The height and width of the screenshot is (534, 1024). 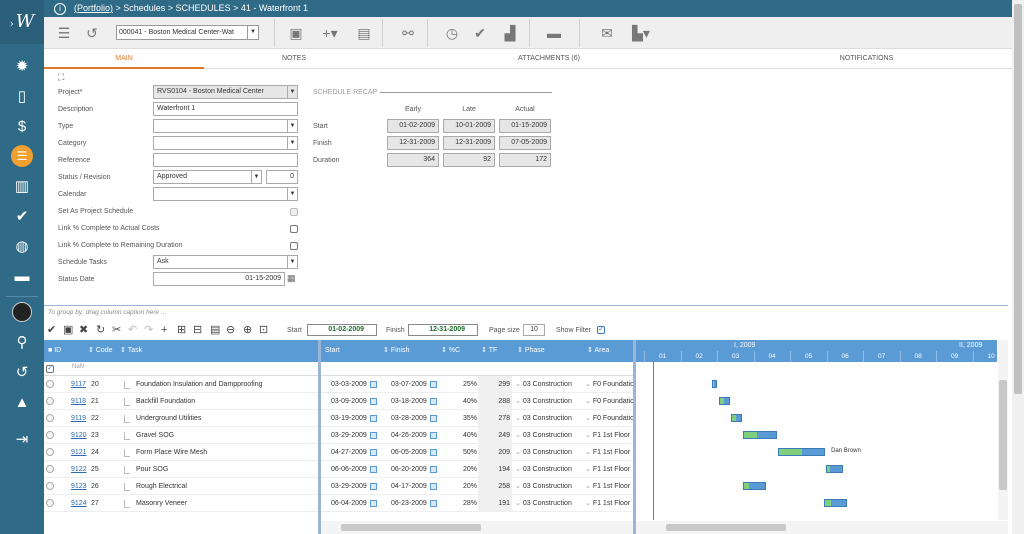 What do you see at coordinates (22, 342) in the screenshot?
I see `search-icon: ⚲` at bounding box center [22, 342].